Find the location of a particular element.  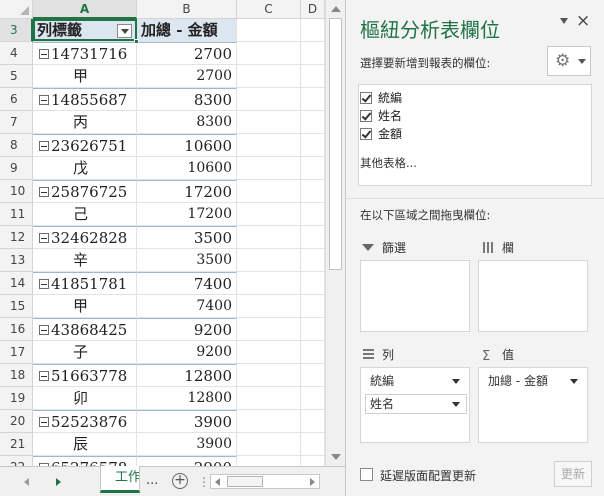

row-header: 21 is located at coordinates (16, 444).